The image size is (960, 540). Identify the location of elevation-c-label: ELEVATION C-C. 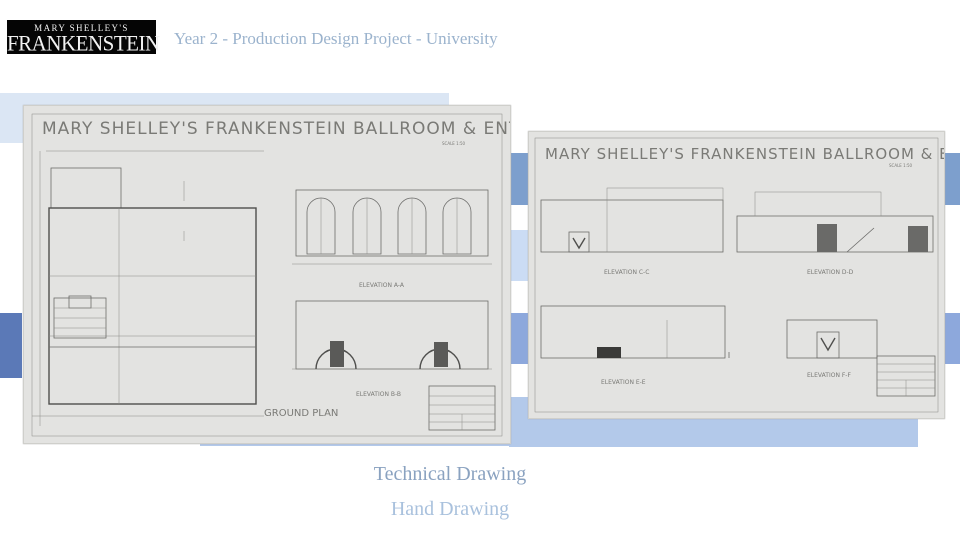
(626, 272).